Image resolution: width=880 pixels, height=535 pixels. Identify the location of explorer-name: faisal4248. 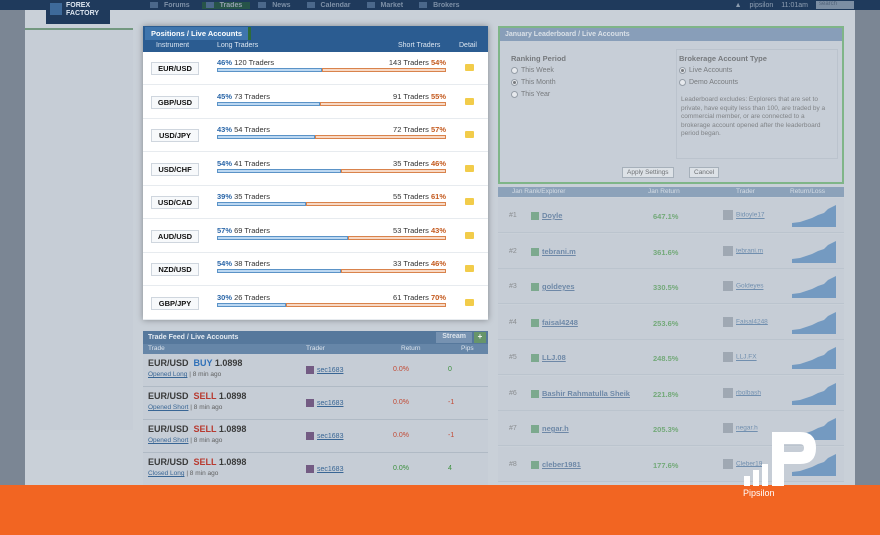
(560, 322).